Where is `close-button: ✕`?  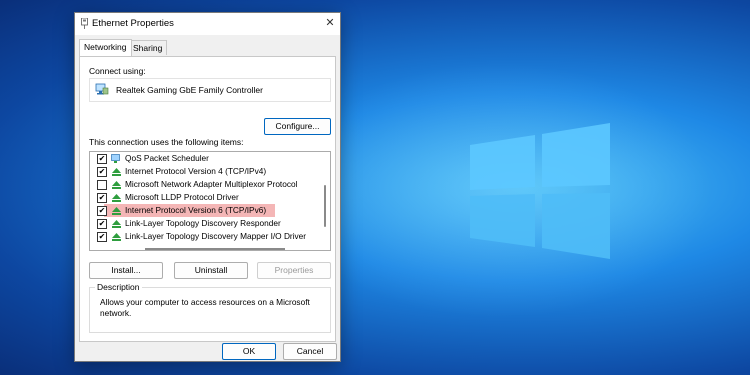
close-button: ✕ is located at coordinates (330, 23).